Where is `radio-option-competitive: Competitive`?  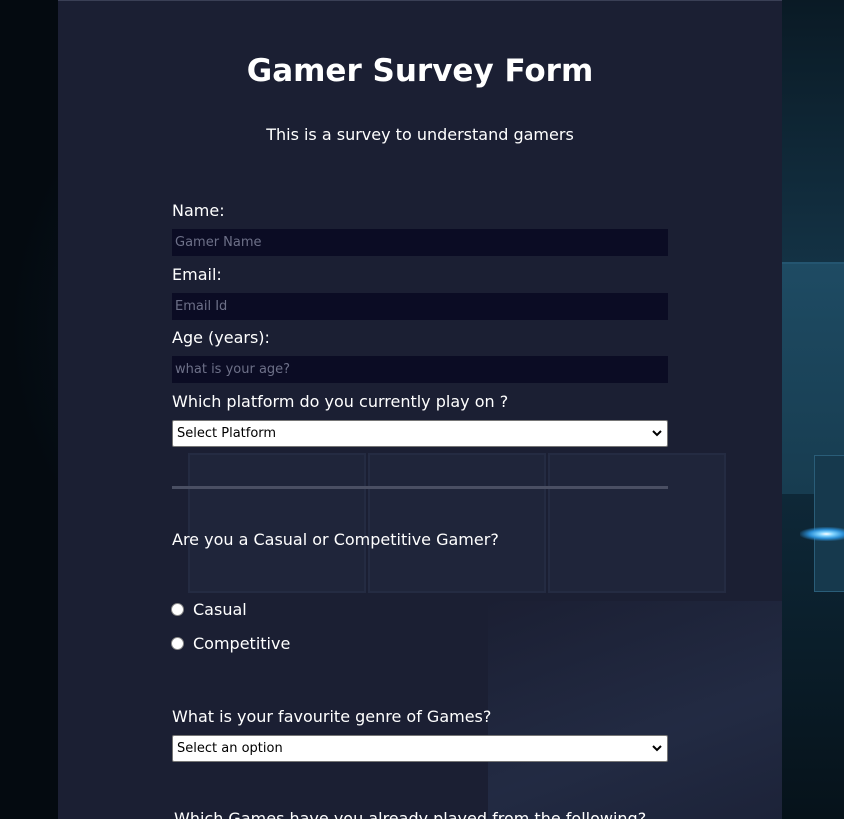 radio-option-competitive: Competitive is located at coordinates (230, 643).